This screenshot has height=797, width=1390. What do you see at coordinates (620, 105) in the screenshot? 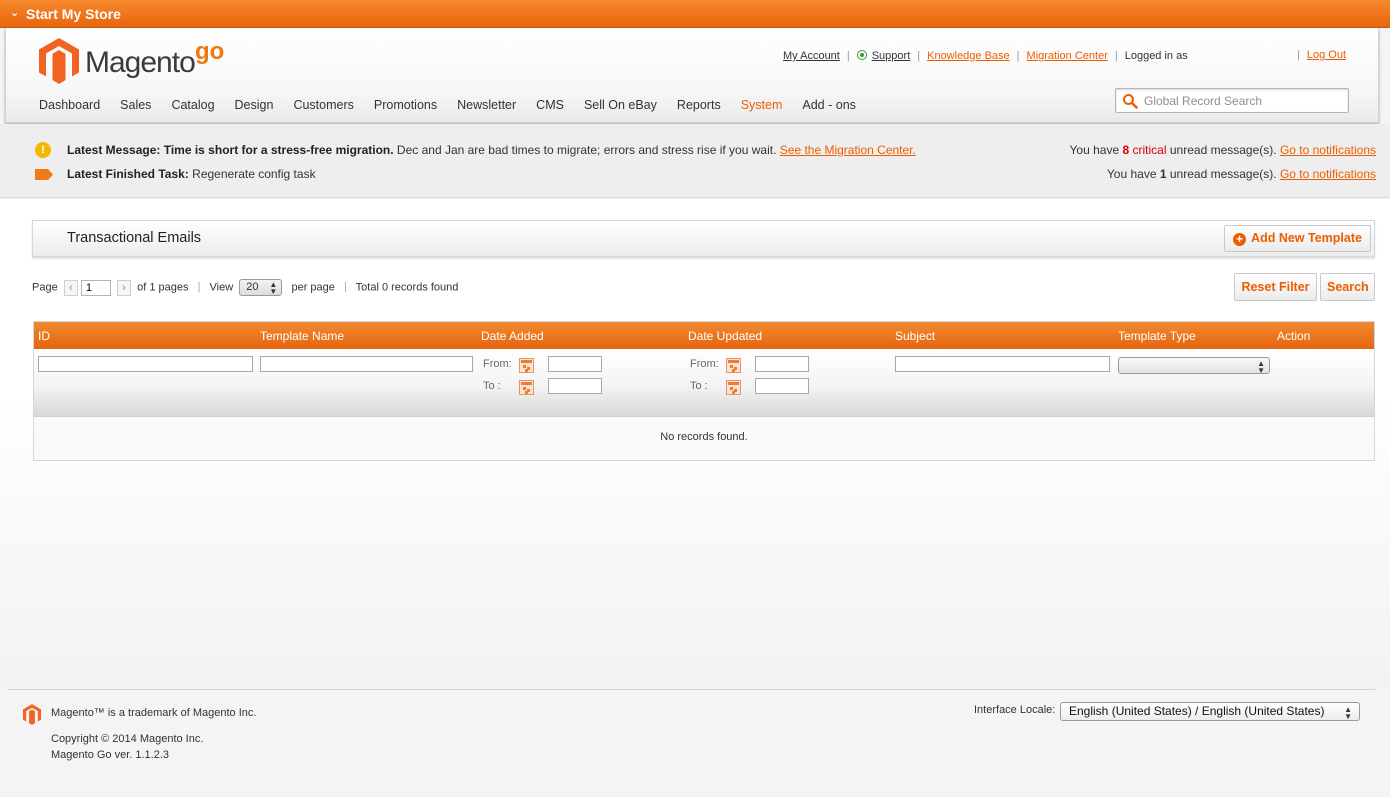
I see `nav-sell-on-ebay: Sell On eBay` at bounding box center [620, 105].